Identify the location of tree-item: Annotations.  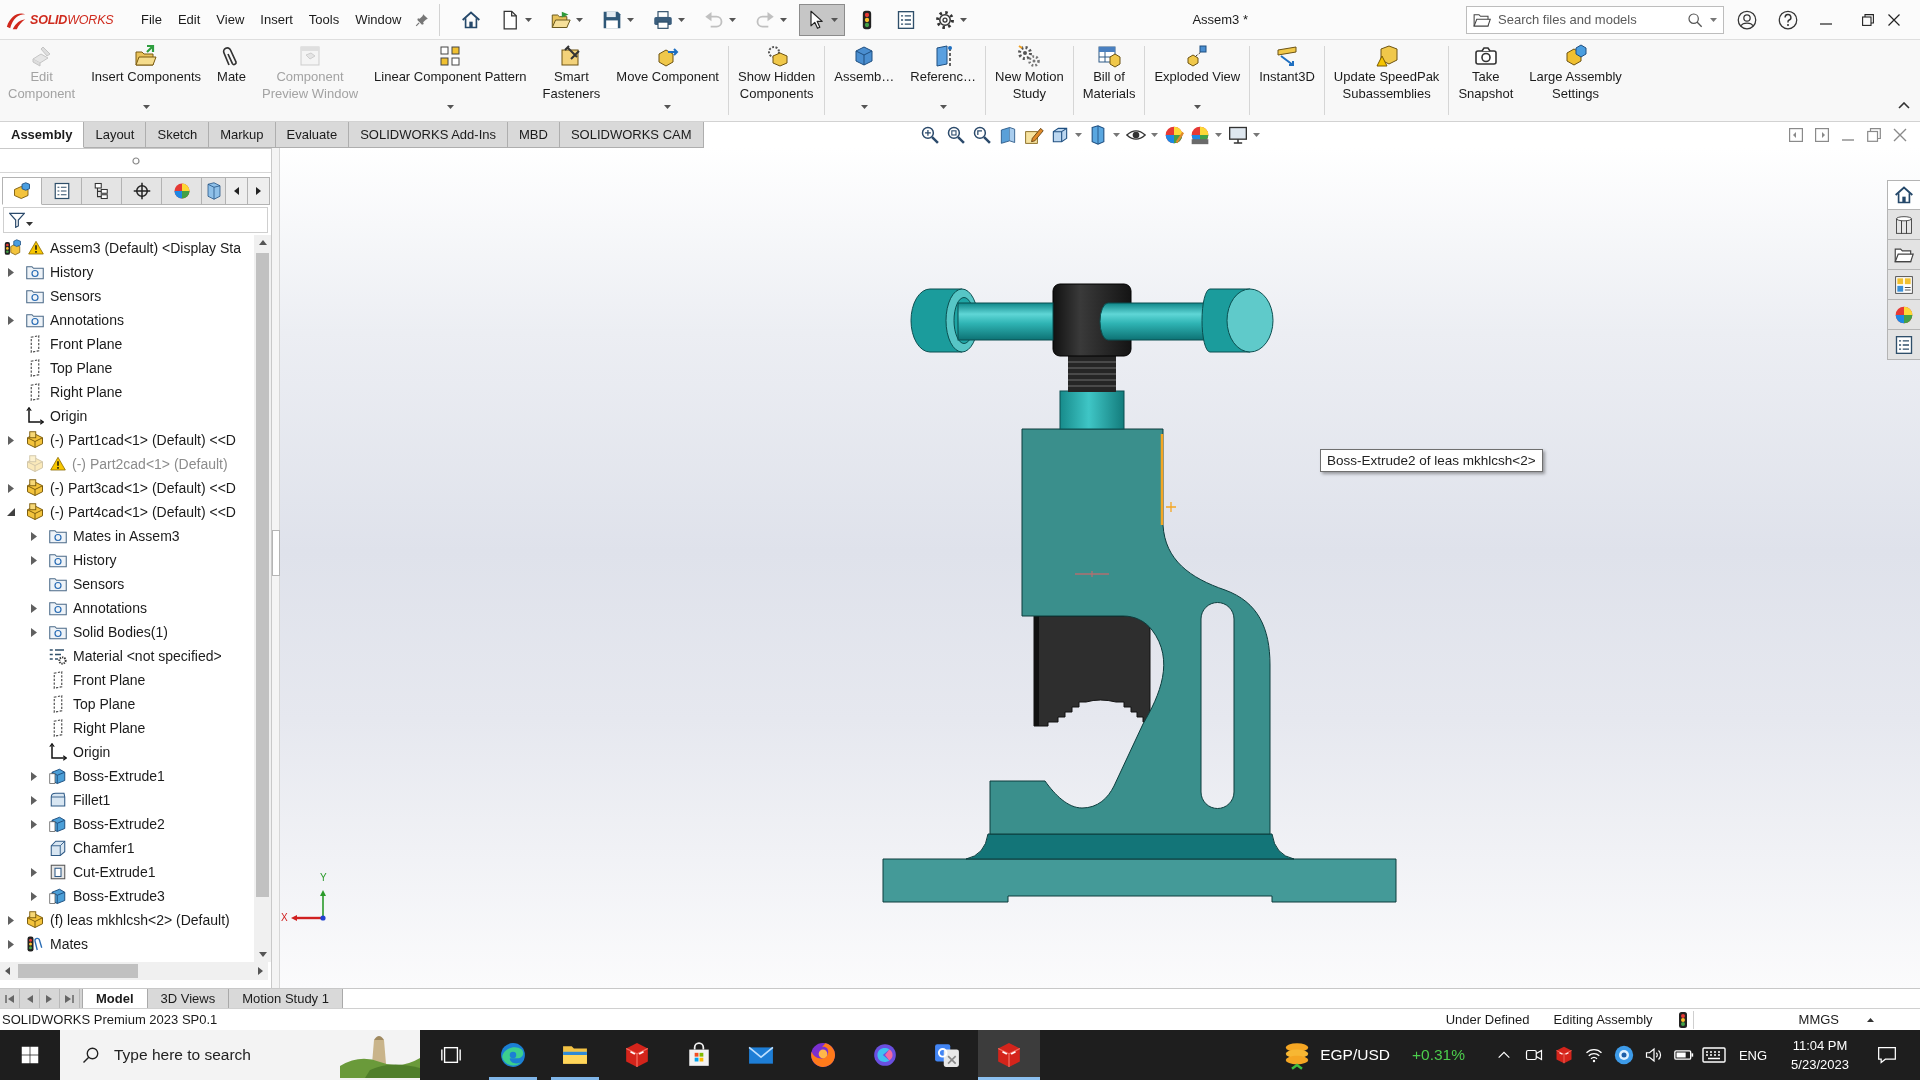
(87, 320).